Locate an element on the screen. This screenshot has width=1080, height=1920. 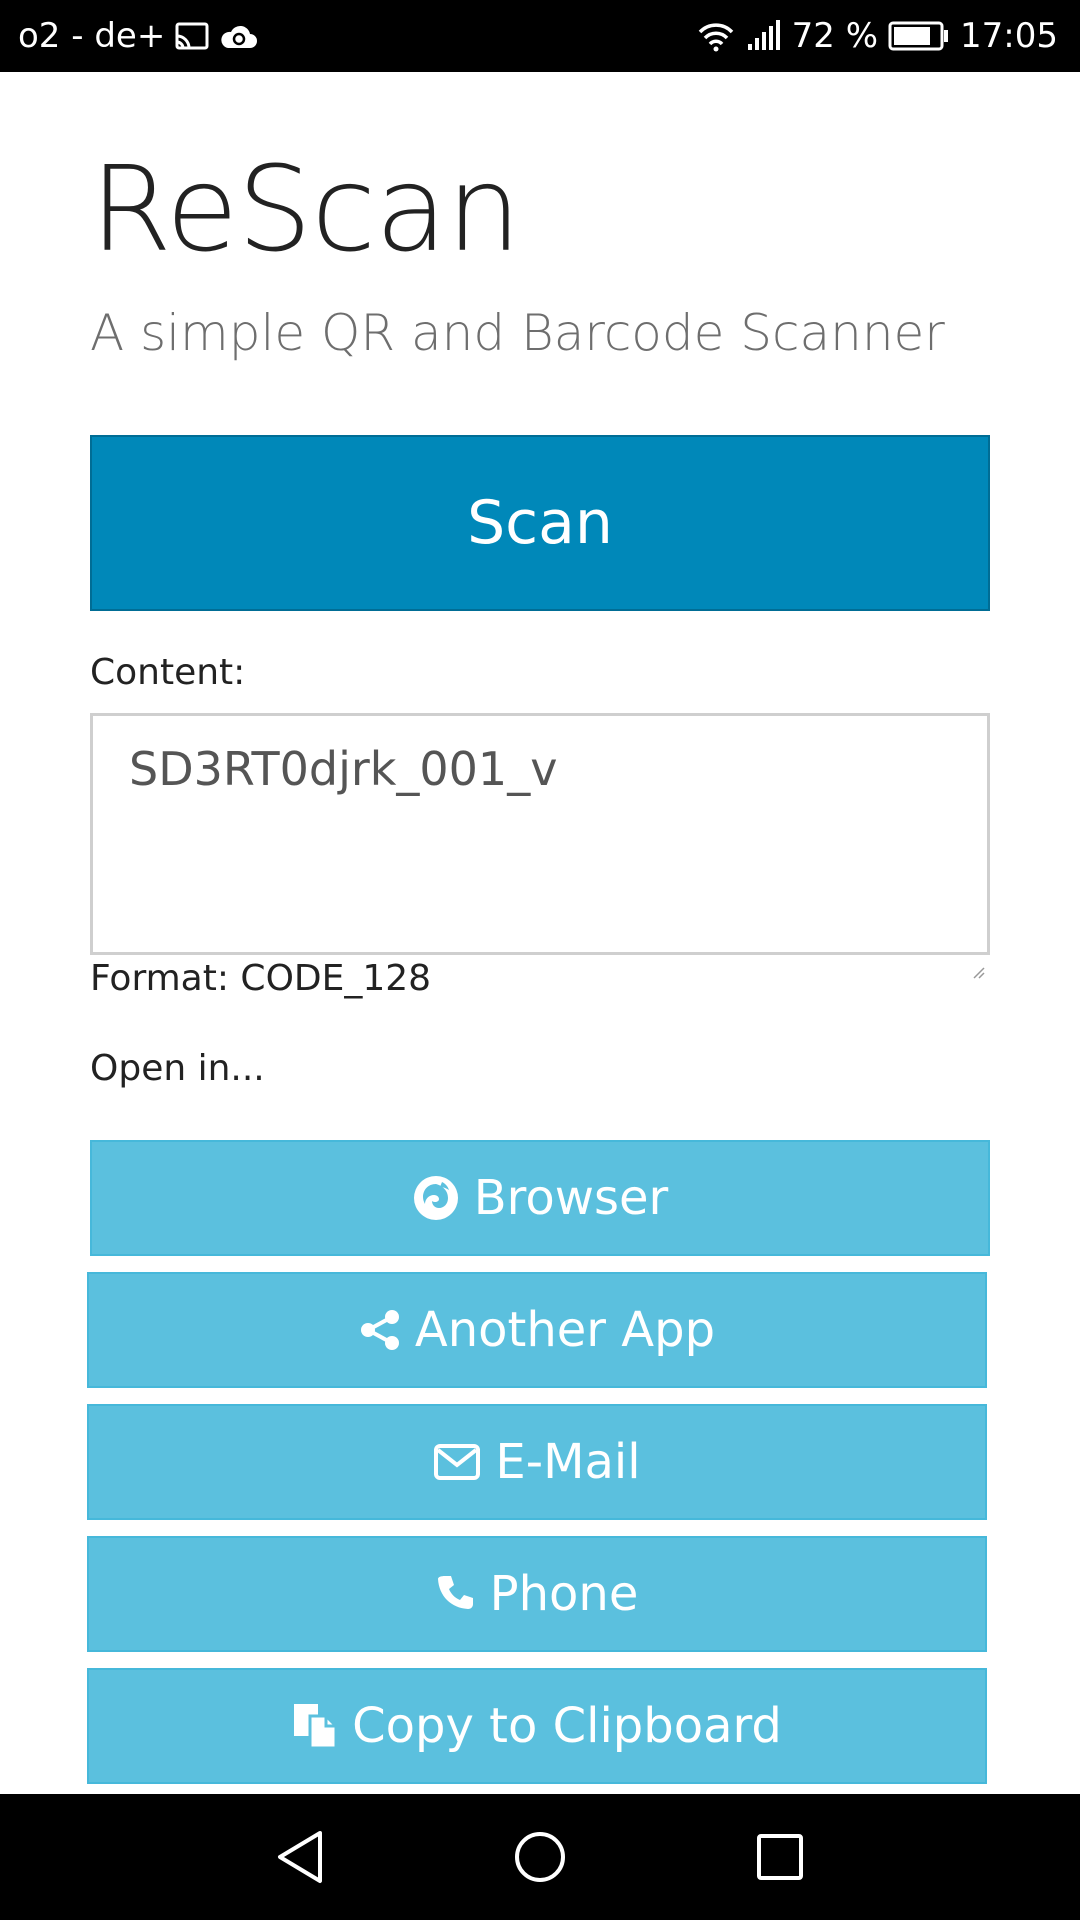
home-icon is located at coordinates (540, 1857).